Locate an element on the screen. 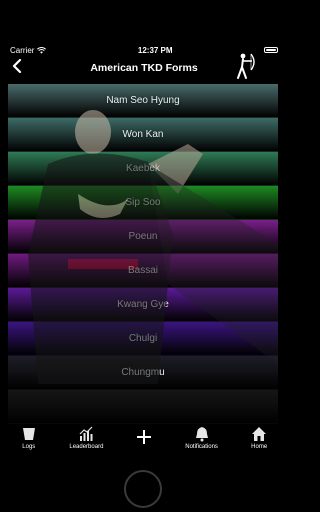 The width and height of the screenshot is (320, 512). battery-icon is located at coordinates (270, 50).